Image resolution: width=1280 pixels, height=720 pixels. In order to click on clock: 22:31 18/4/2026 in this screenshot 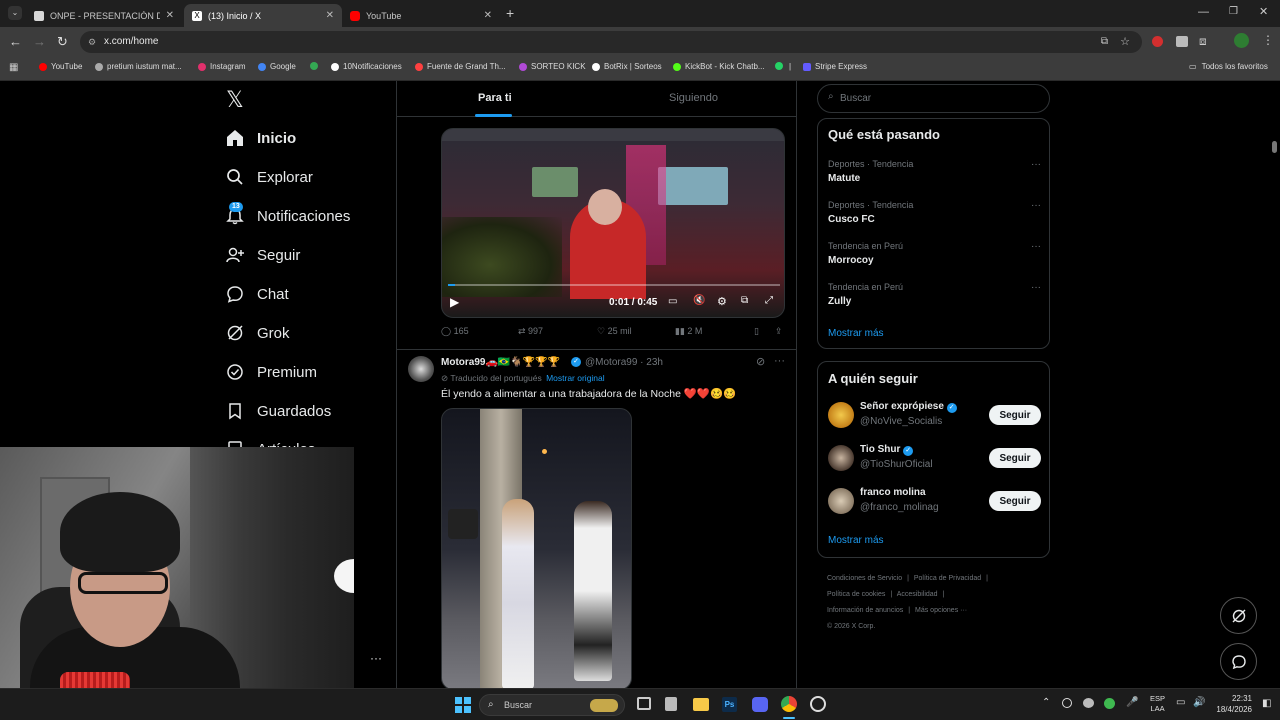, I will do `click(1232, 704)`.